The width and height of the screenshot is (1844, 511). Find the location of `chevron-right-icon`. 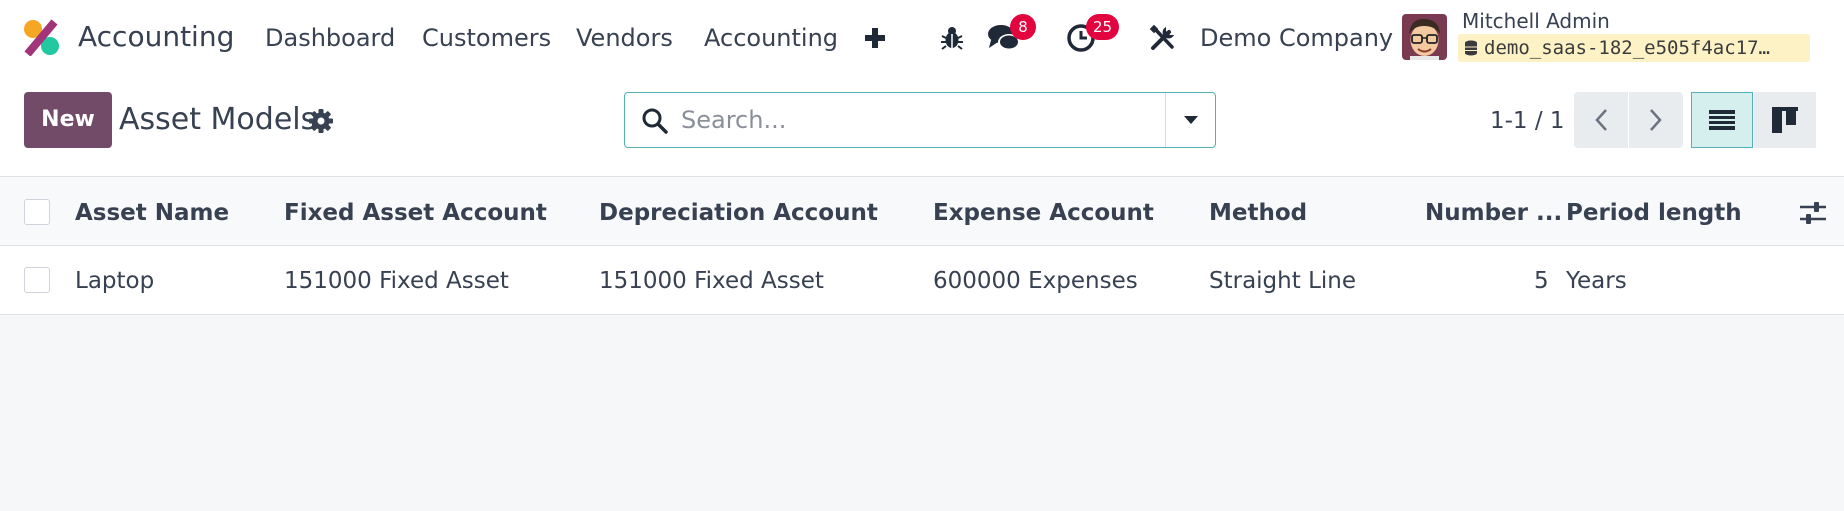

chevron-right-icon is located at coordinates (1656, 120).